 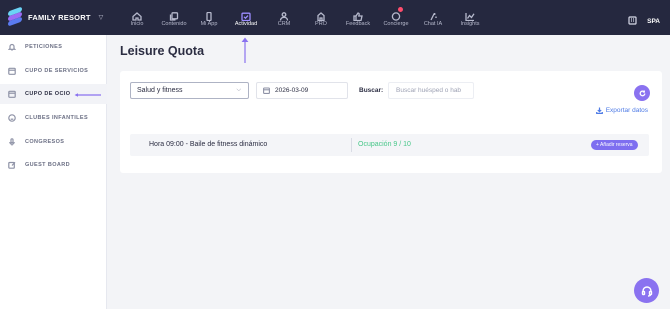 What do you see at coordinates (45, 142) in the screenshot?
I see `sidebar-item-label: CONGRESOS` at bounding box center [45, 142].